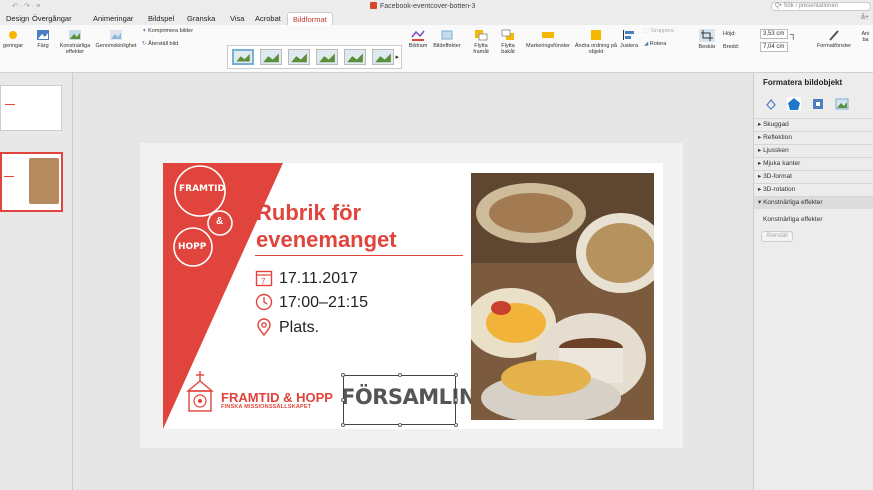 The image size is (873, 490). What do you see at coordinates (813, 124) in the screenshot?
I see `section-shadow: ▸ Skuggad` at bounding box center [813, 124].